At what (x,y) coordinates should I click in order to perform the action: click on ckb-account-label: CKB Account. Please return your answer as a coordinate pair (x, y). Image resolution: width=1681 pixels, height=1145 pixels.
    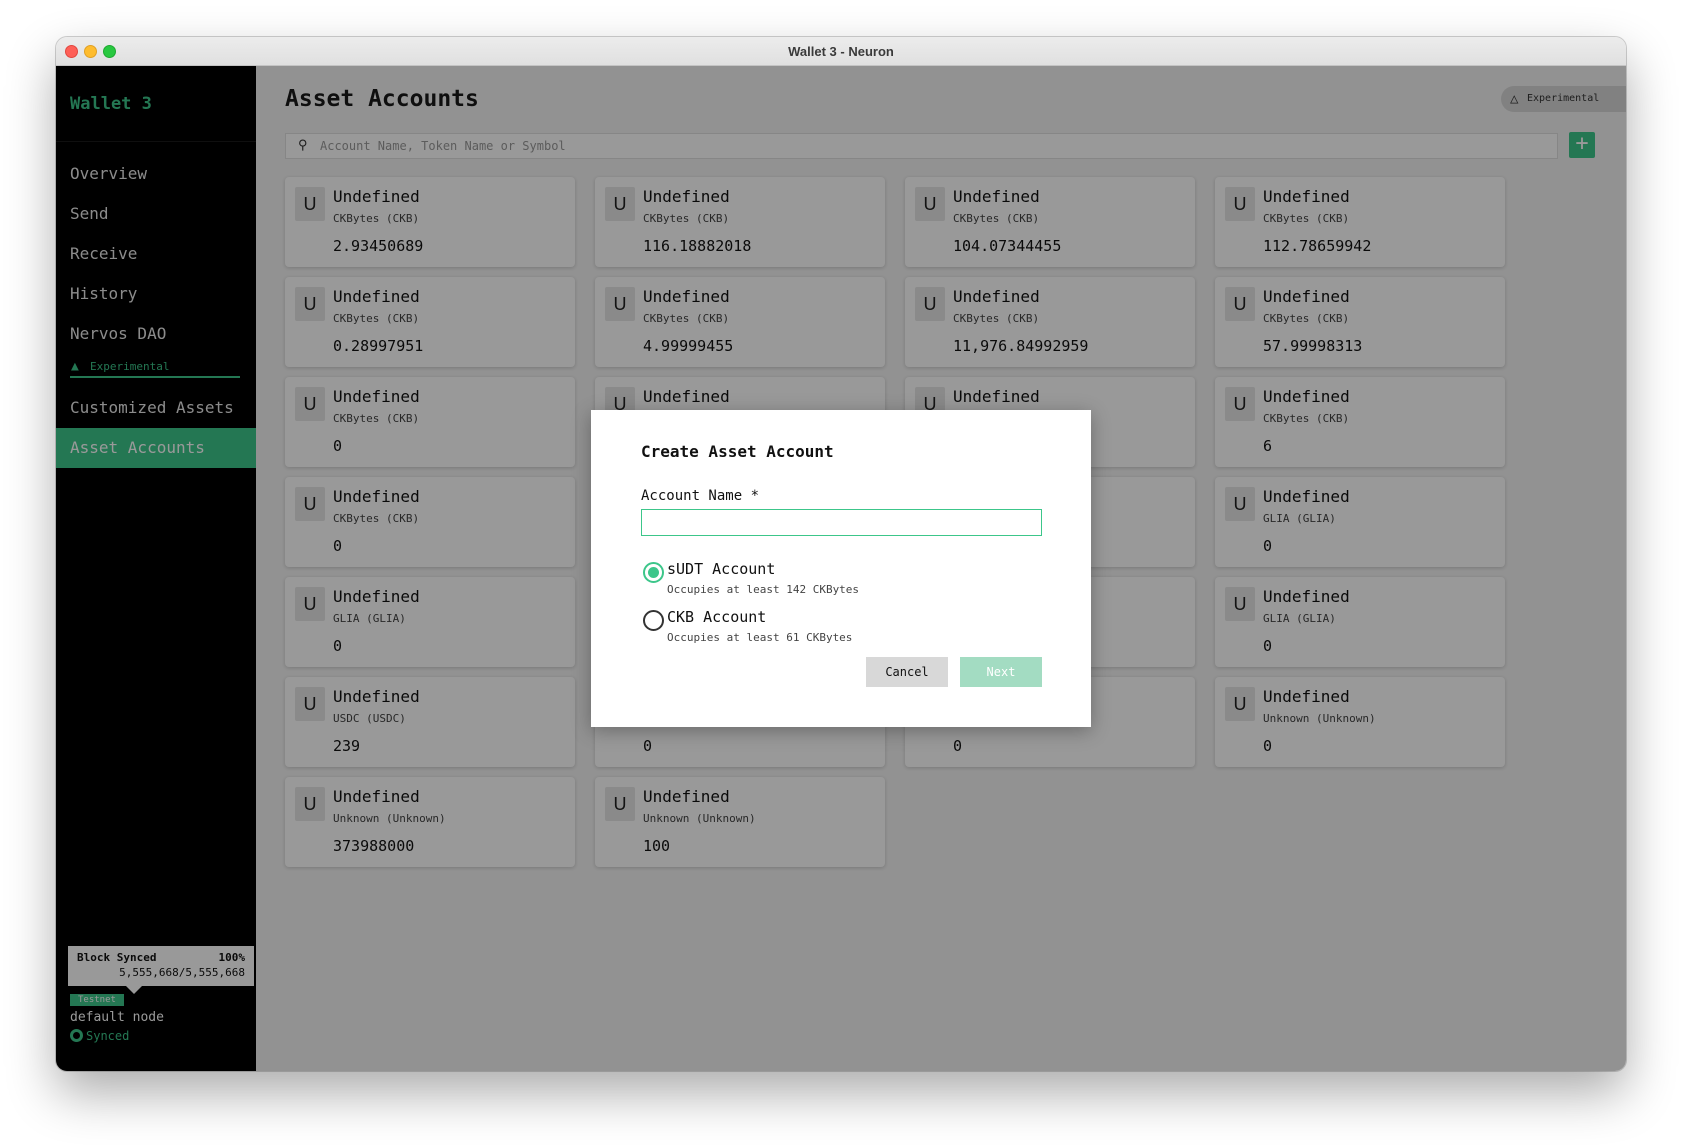
    Looking at the image, I should click on (716, 617).